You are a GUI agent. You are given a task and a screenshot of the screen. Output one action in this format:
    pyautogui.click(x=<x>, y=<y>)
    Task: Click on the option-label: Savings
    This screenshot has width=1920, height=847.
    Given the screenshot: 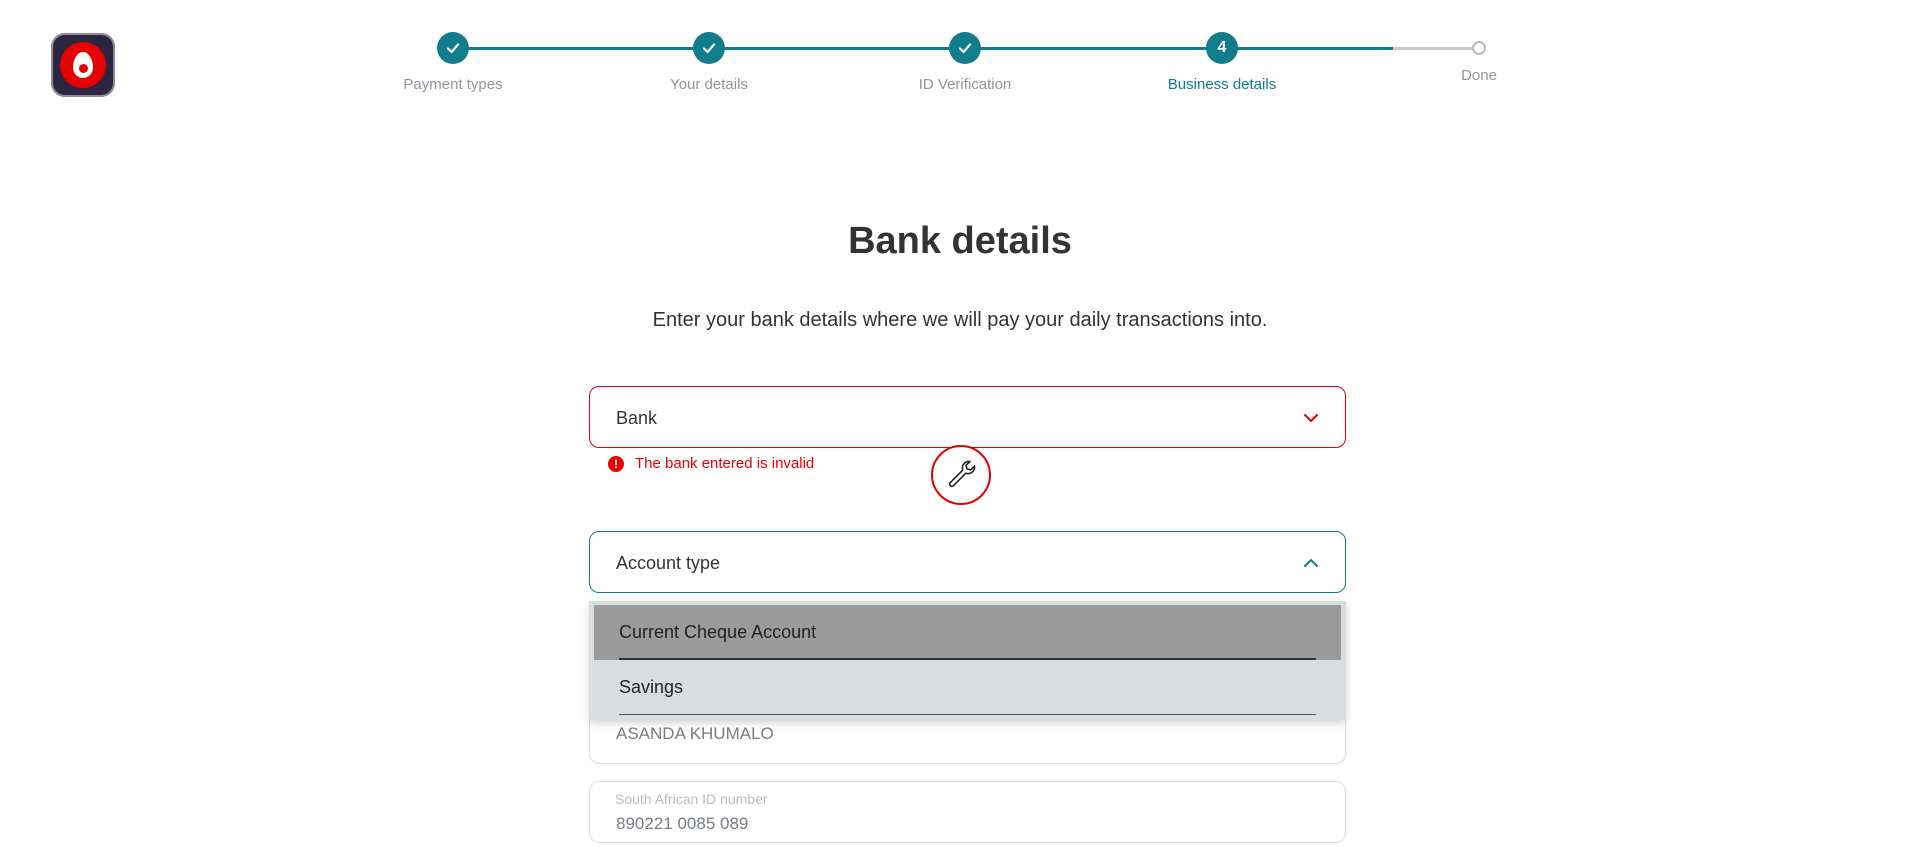 What is the action you would take?
    pyautogui.click(x=651, y=687)
    